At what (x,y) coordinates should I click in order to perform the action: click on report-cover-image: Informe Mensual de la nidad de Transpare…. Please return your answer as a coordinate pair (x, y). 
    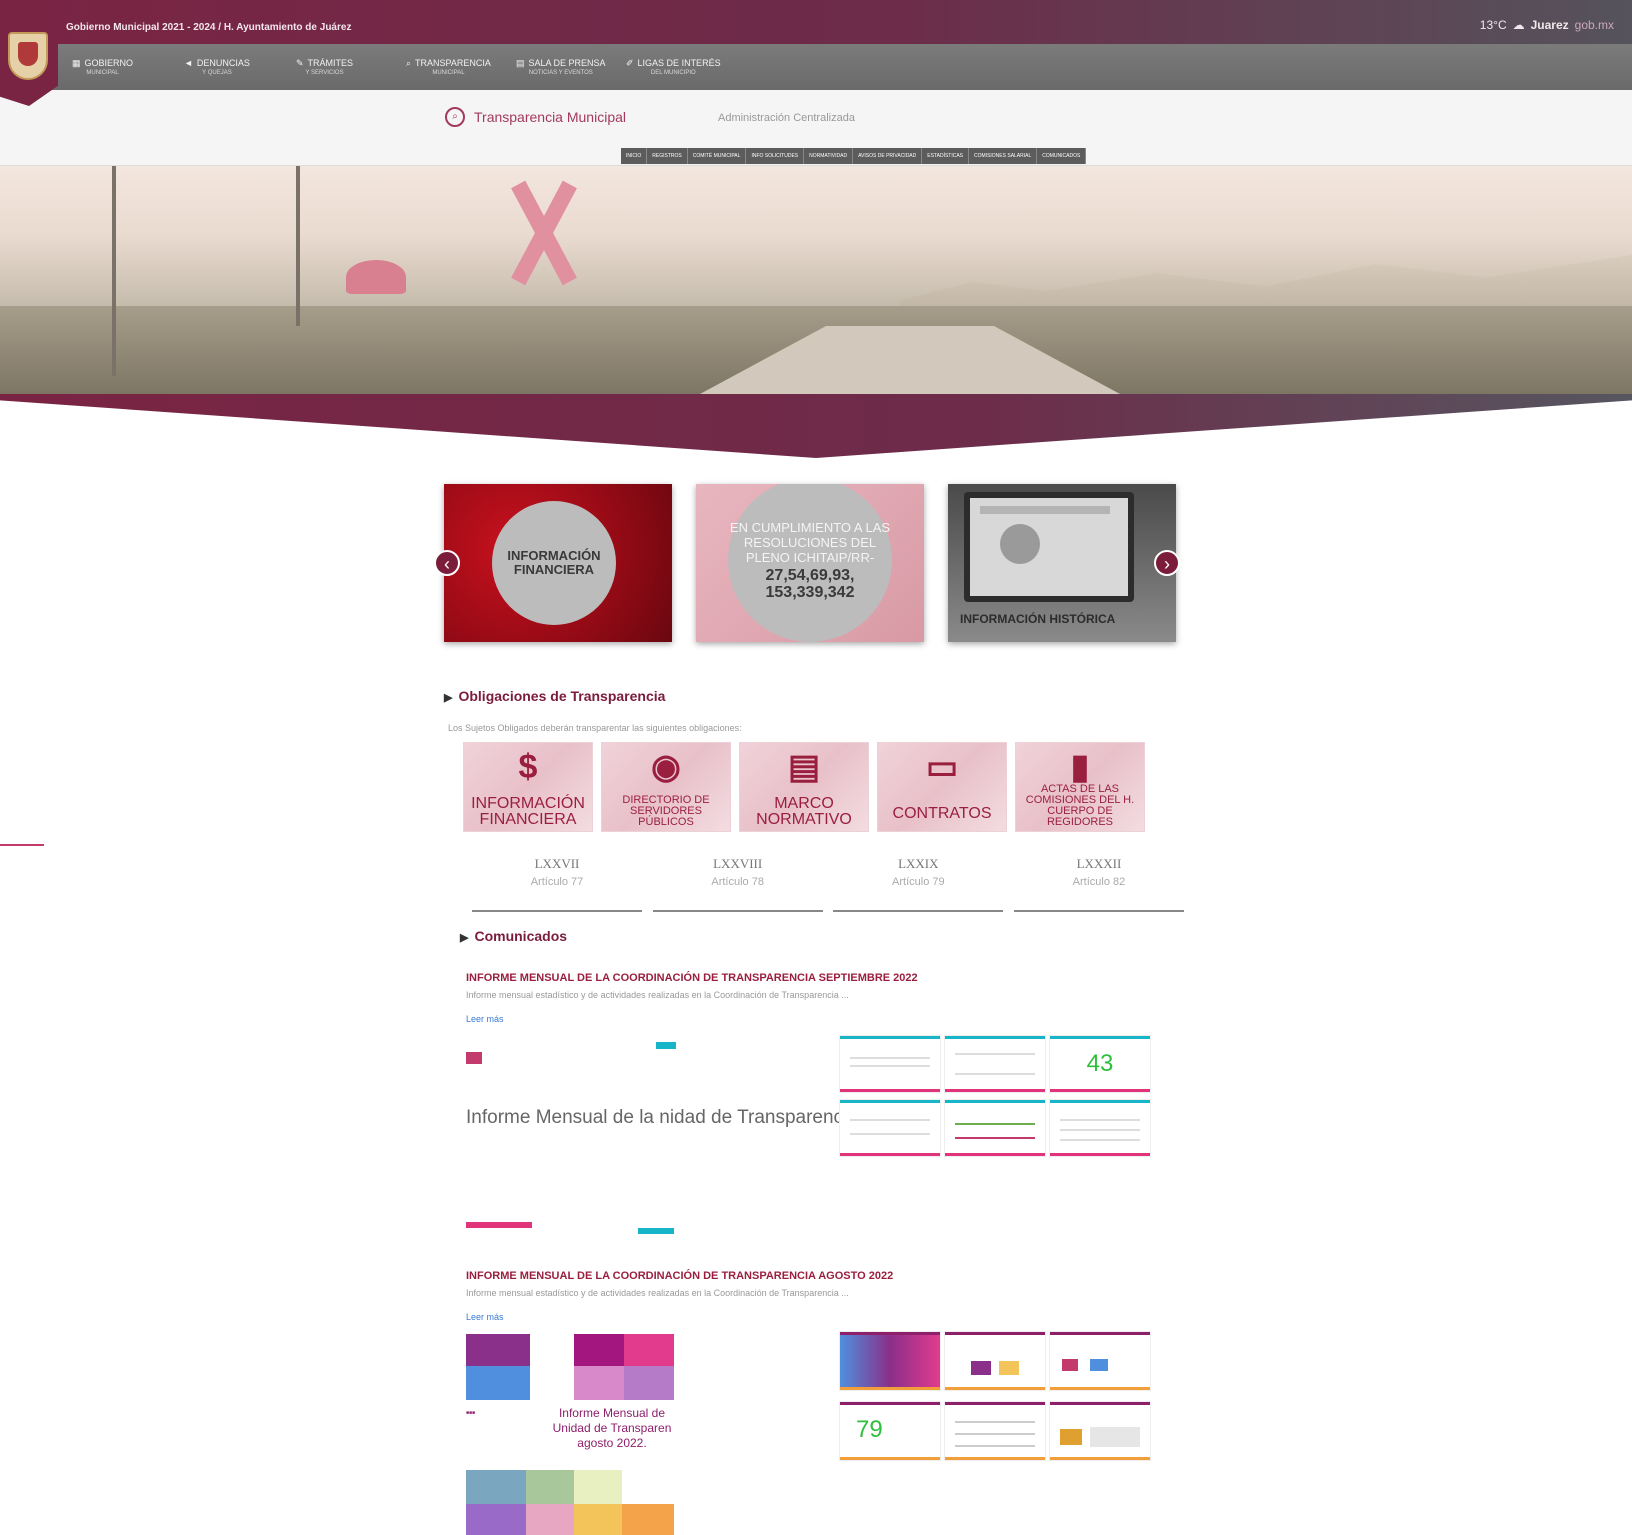
    Looking at the image, I should click on (656, 1143).